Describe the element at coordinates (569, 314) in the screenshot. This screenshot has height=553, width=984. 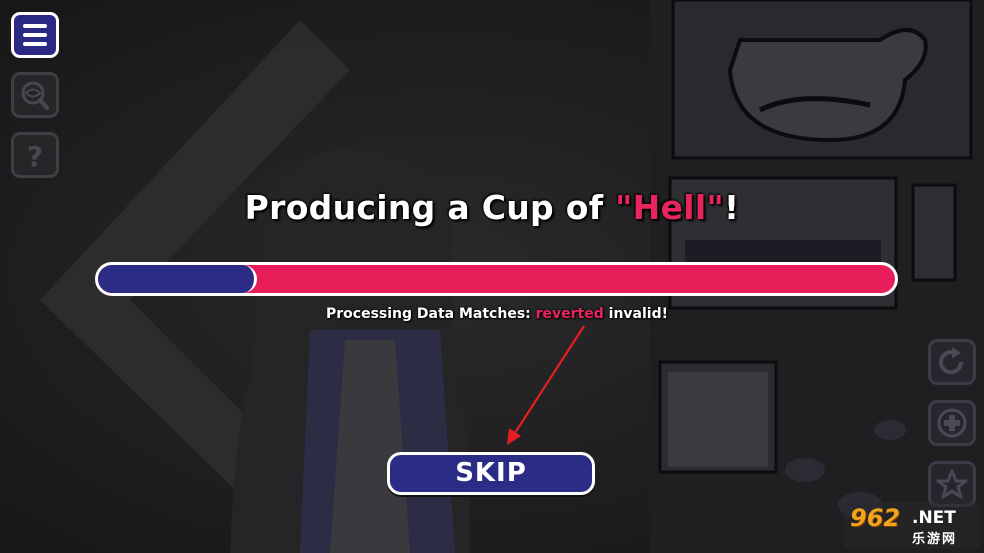
I see `status-highlight: reverted` at that location.